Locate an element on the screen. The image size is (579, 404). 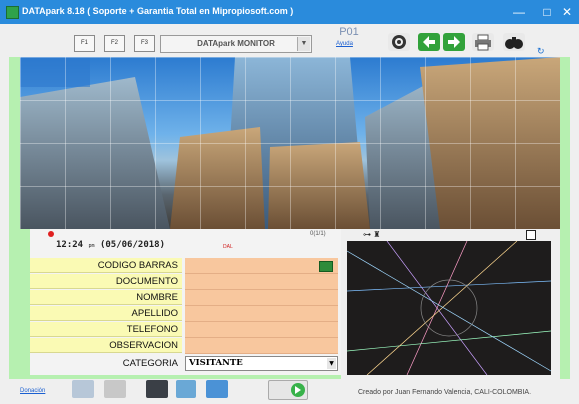
clock-ampm: pm is located at coordinates (91, 246).